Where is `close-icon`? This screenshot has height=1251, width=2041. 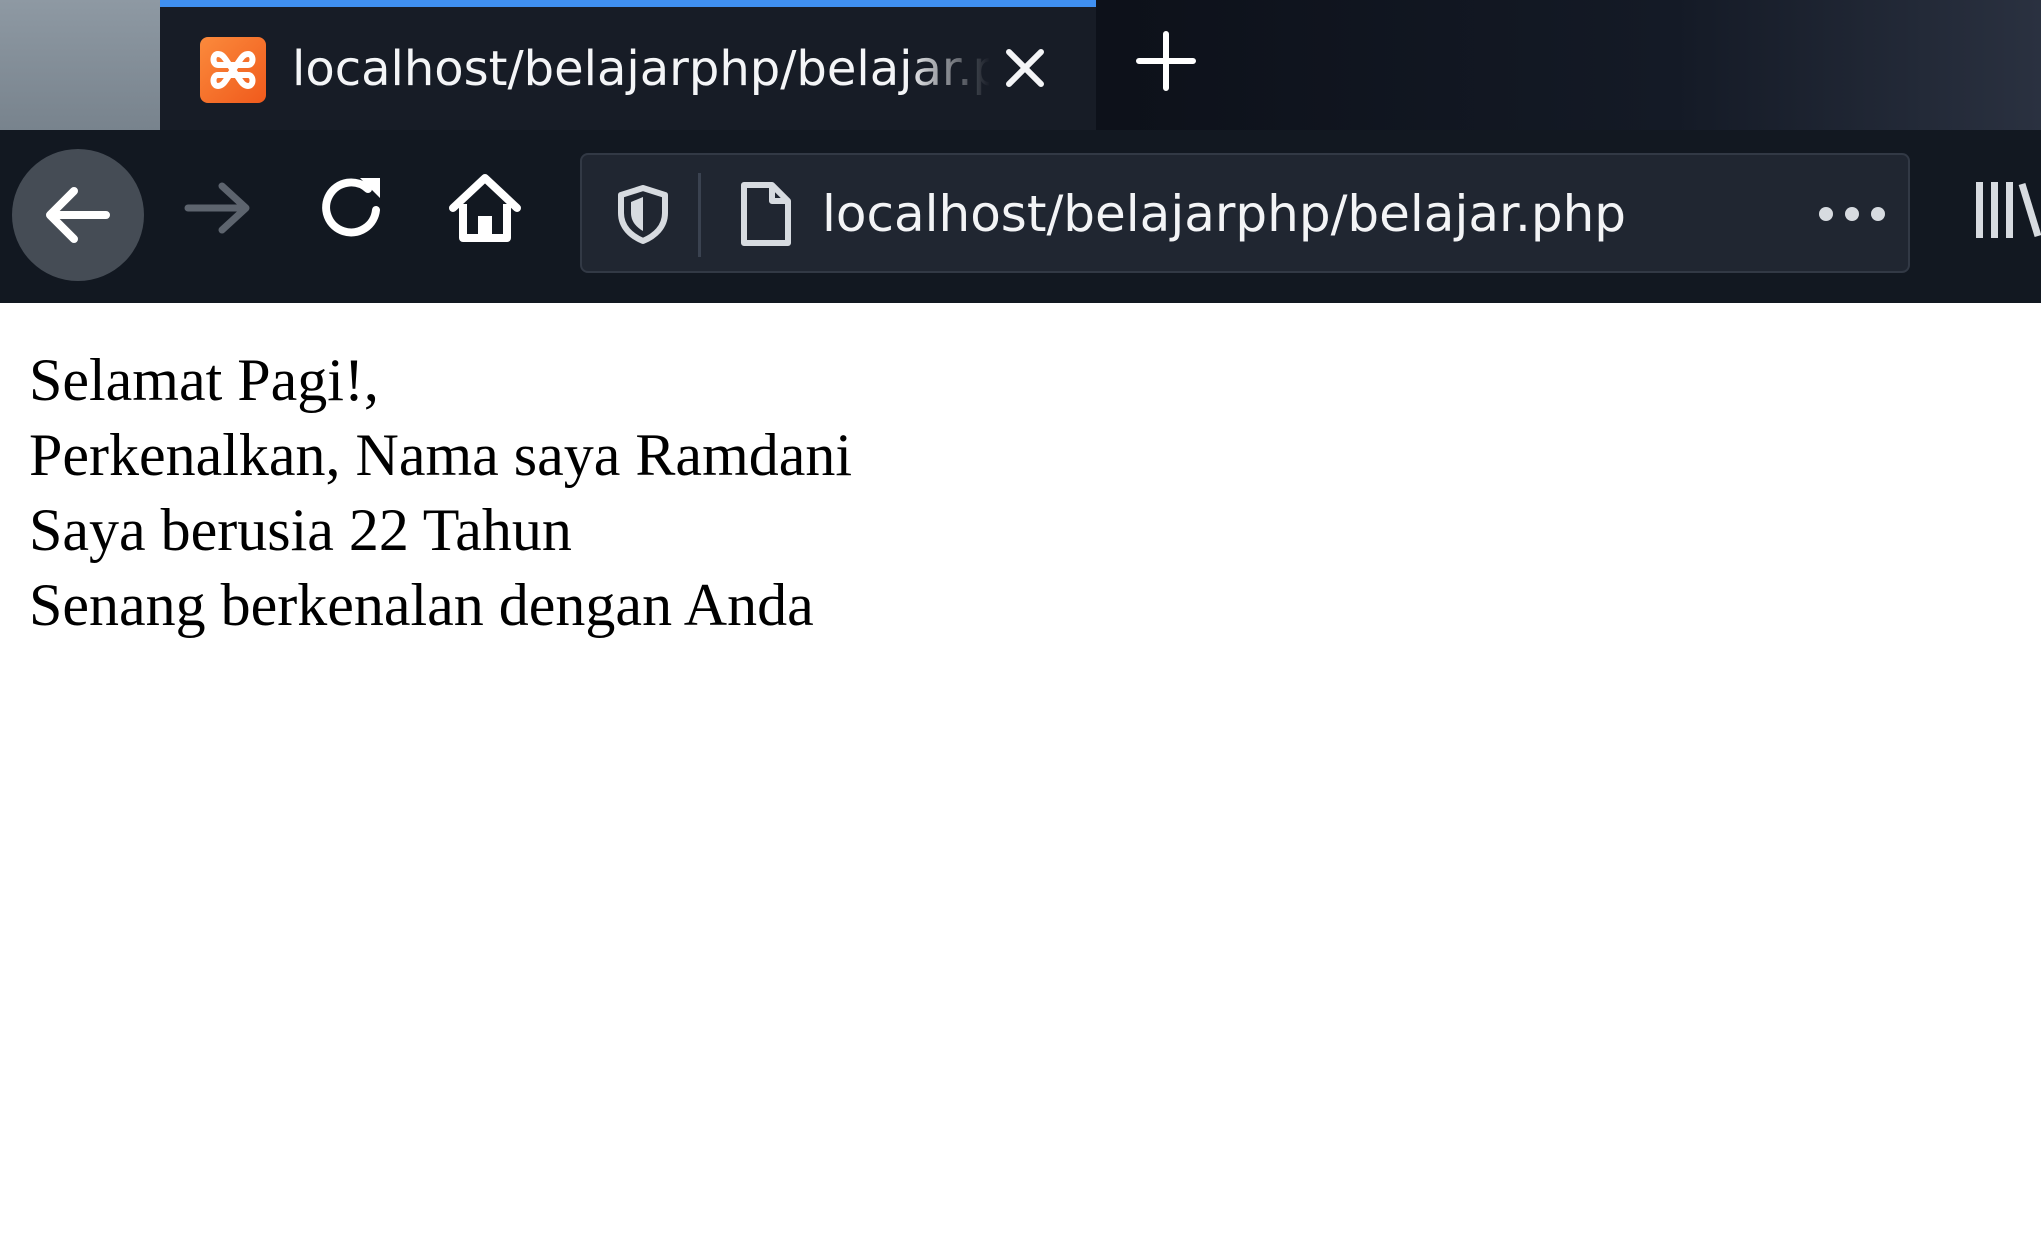 close-icon is located at coordinates (1025, 68).